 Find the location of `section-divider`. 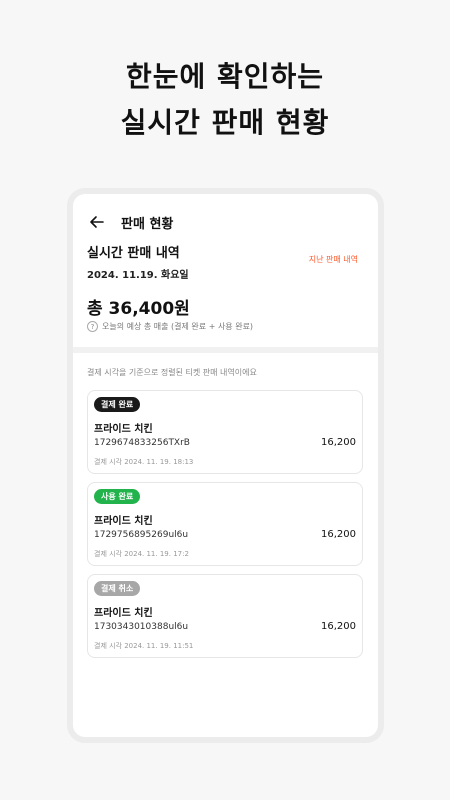

section-divider is located at coordinates (225, 350).